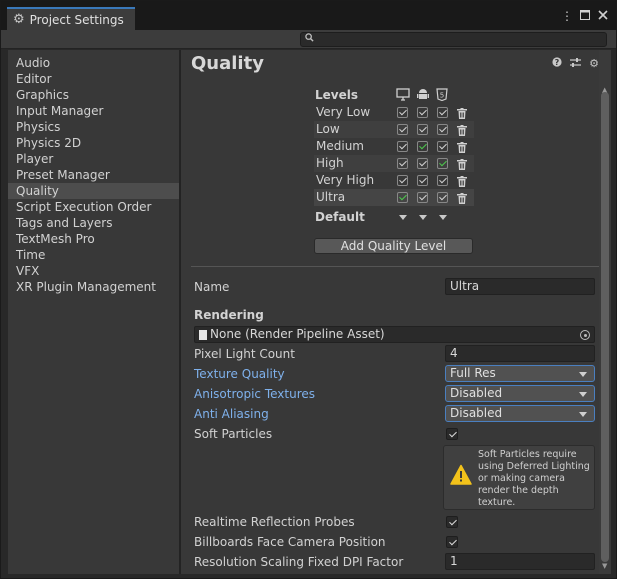  I want to click on quality-level-row: Very Low, so click(394, 112).